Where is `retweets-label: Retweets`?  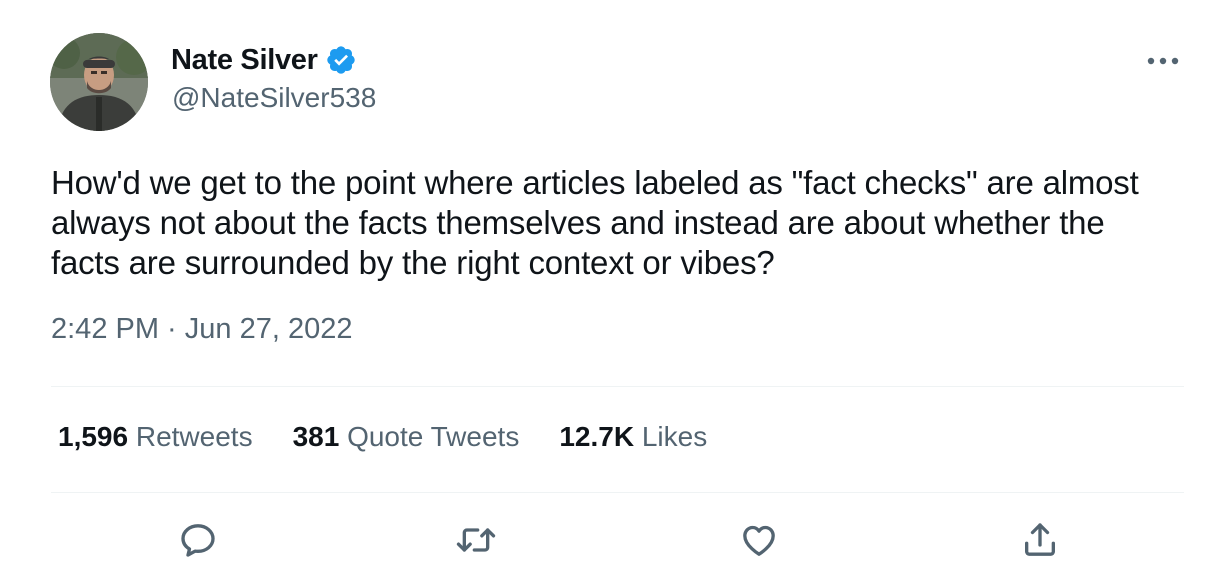 retweets-label: Retweets is located at coordinates (194, 436).